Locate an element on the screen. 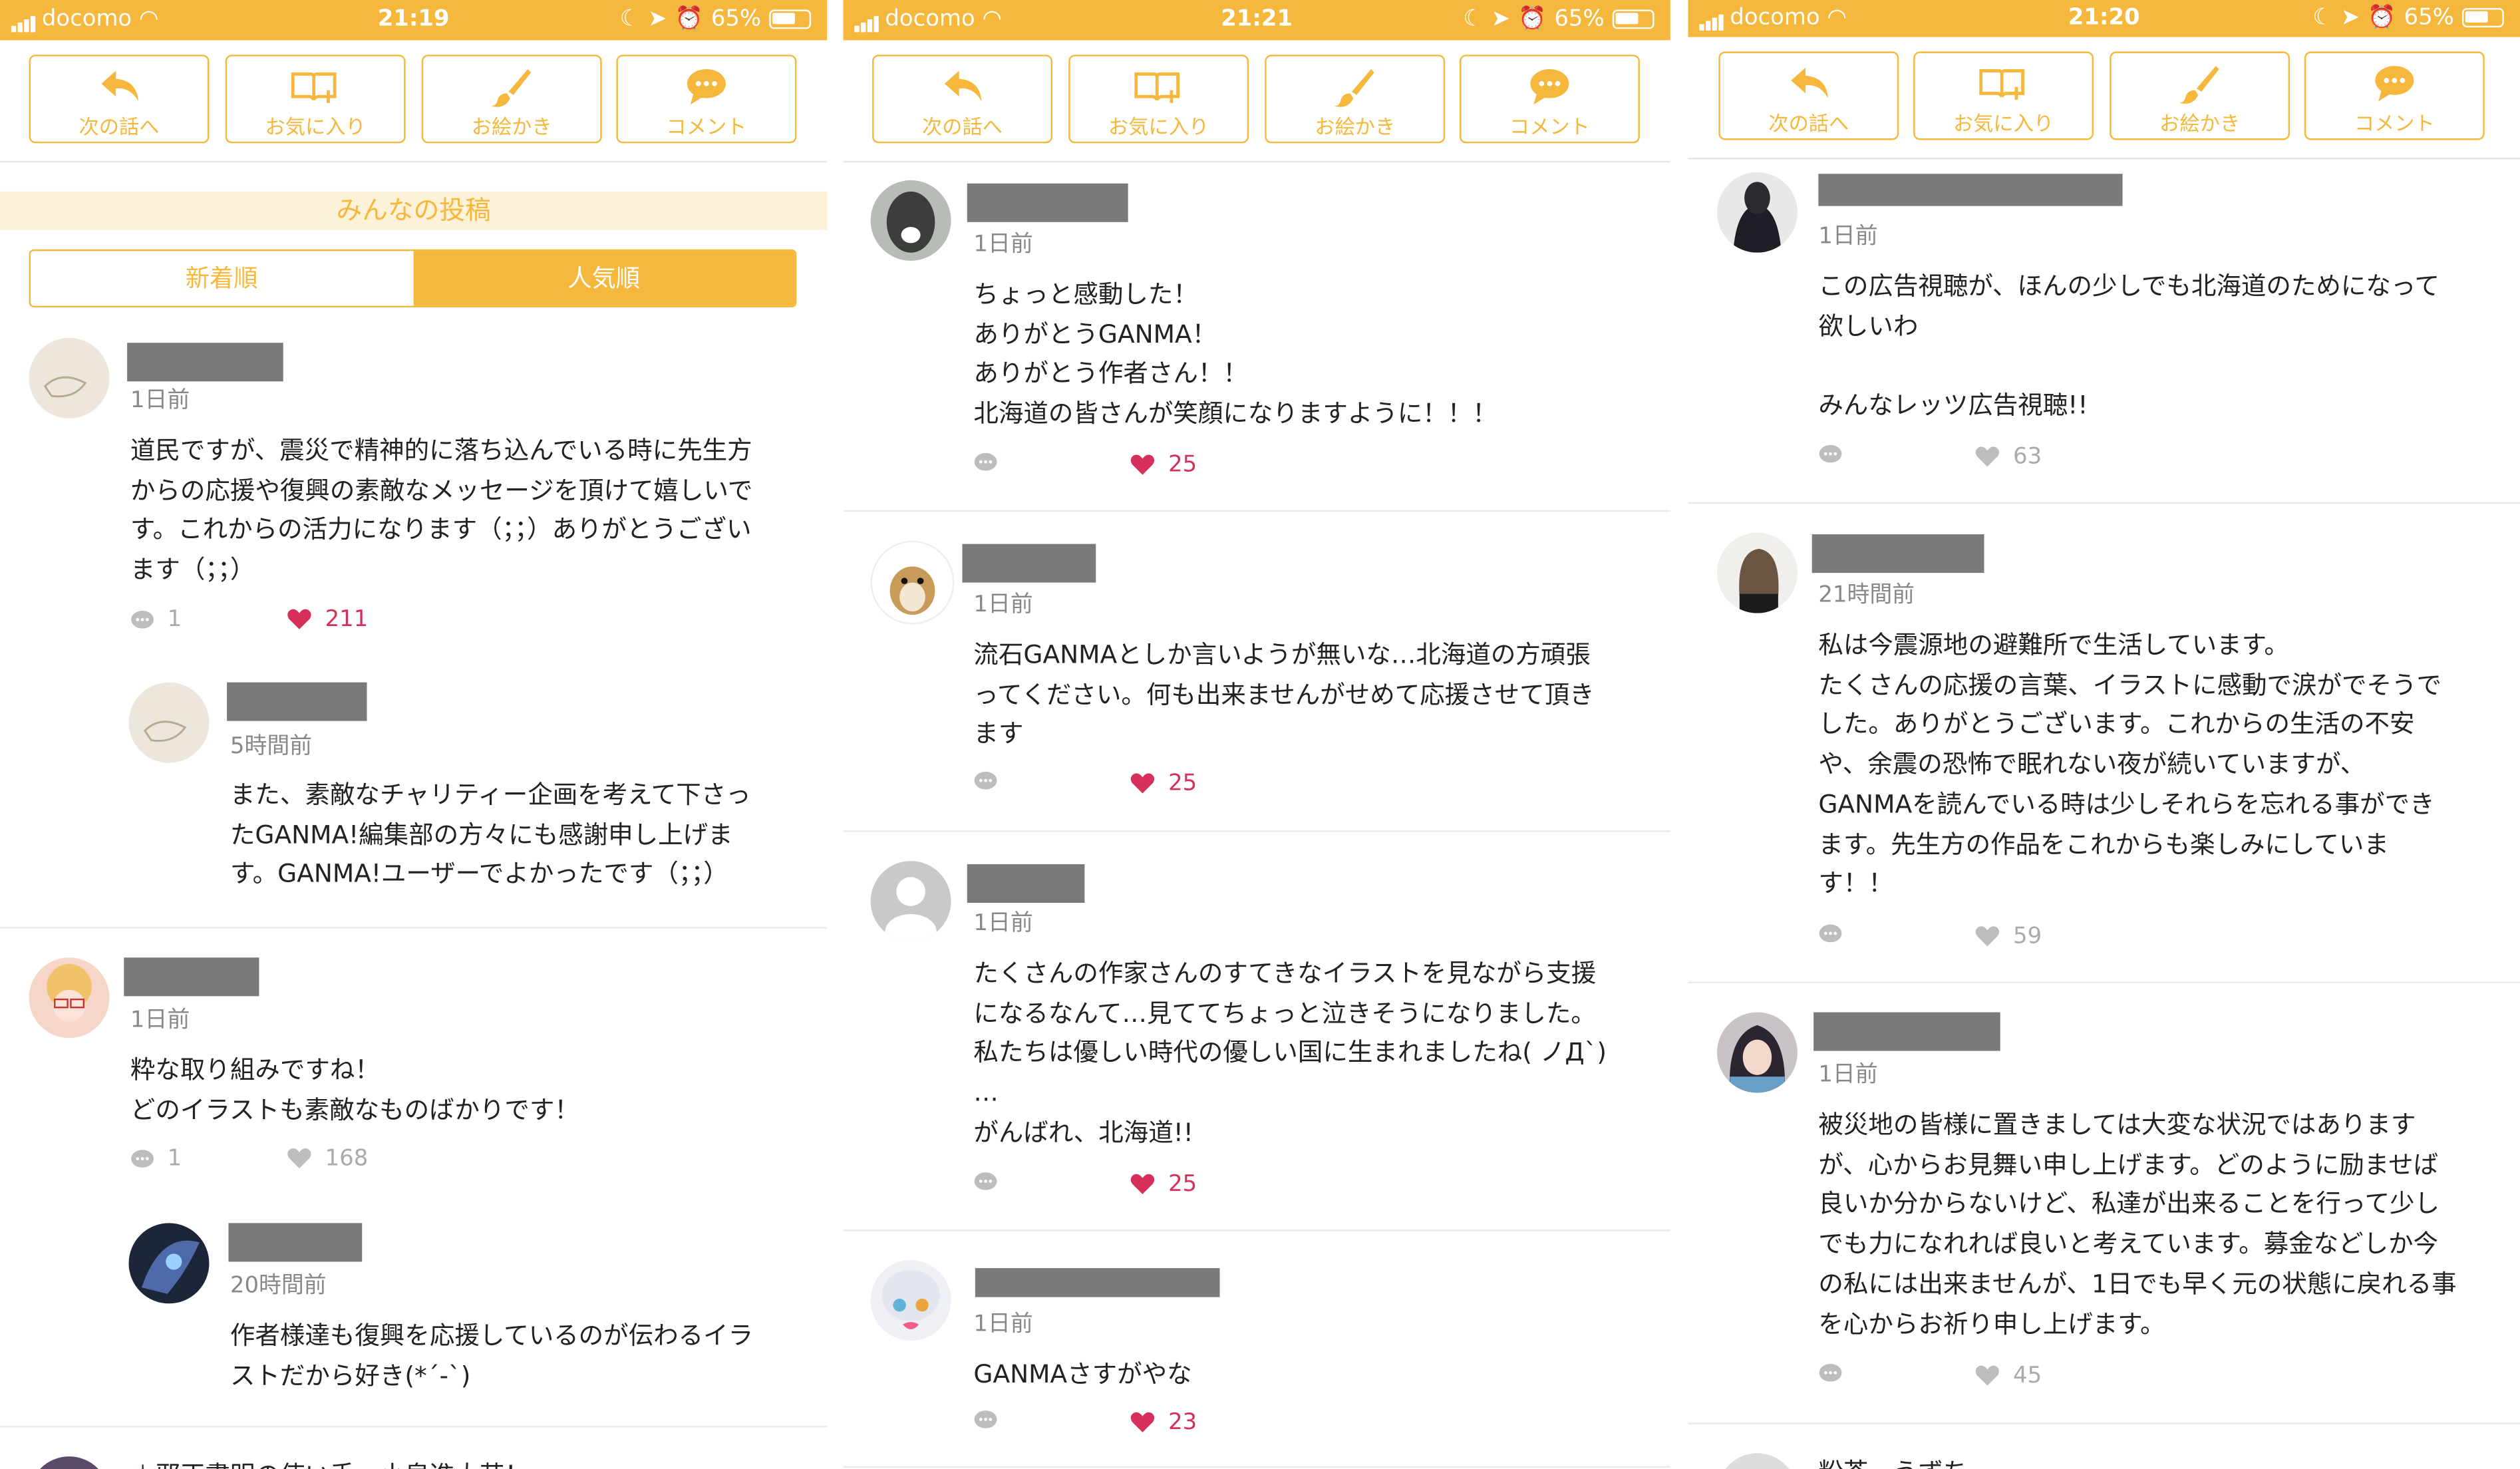 This screenshot has width=2520, height=1469. comment-text: GANMAさすがやな is located at coordinates (1082, 1374).